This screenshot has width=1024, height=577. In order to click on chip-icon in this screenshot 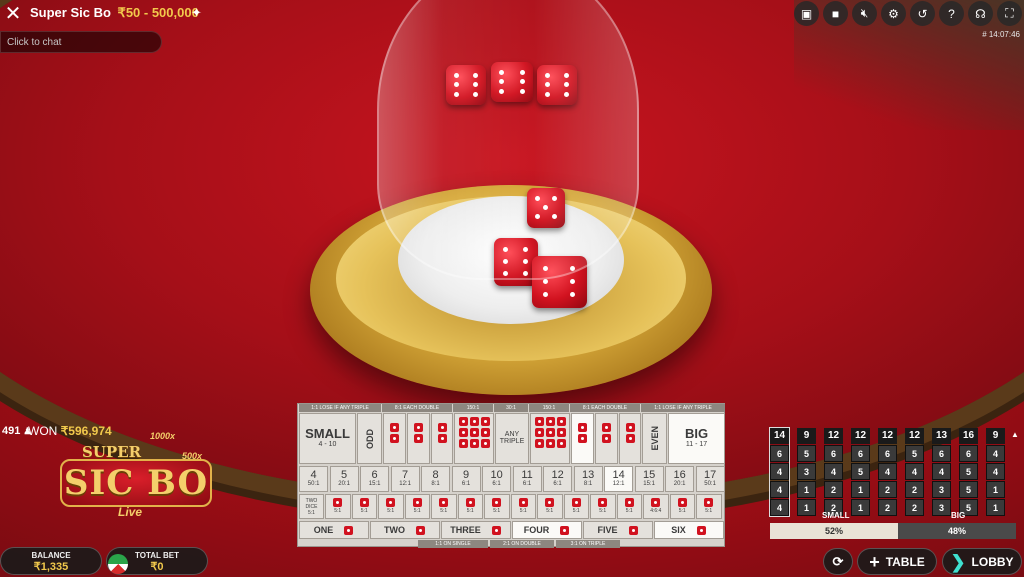, I will do `click(118, 564)`.